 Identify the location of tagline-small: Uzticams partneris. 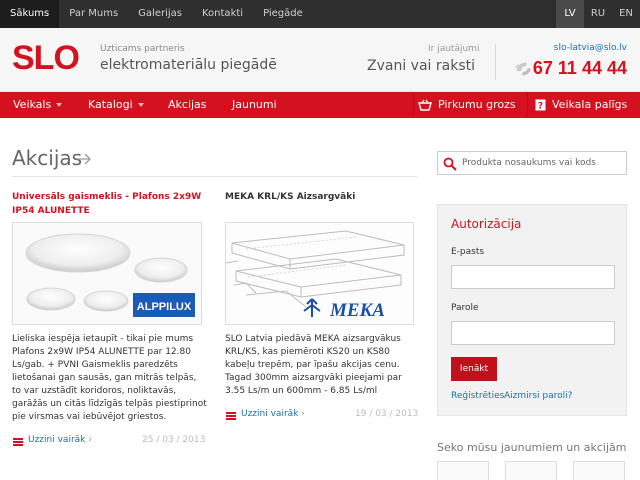
(142, 49).